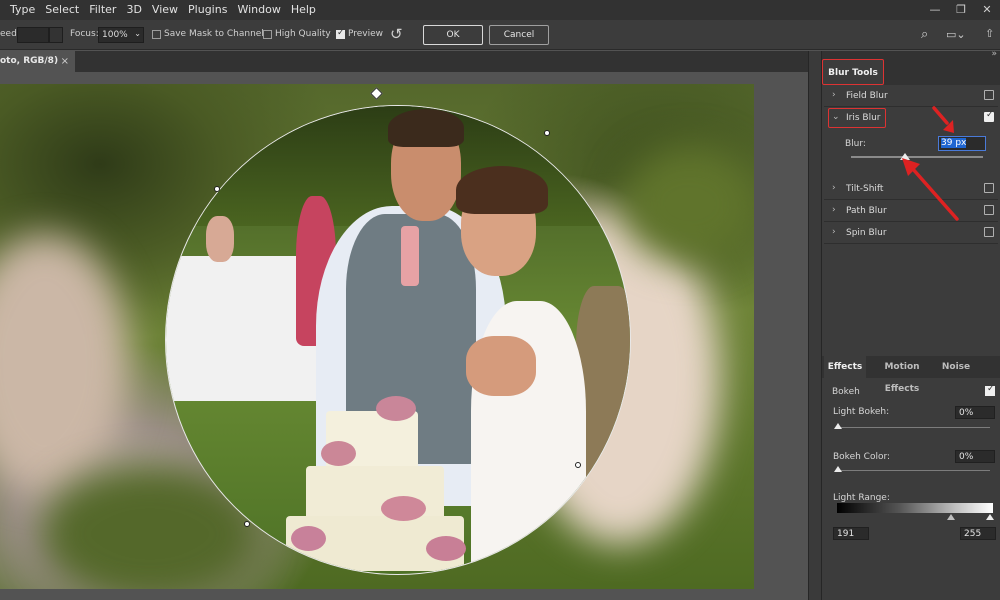 The width and height of the screenshot is (1000, 600). What do you see at coordinates (956, 34) in the screenshot?
I see `workspace-icon: ▭⌄` at bounding box center [956, 34].